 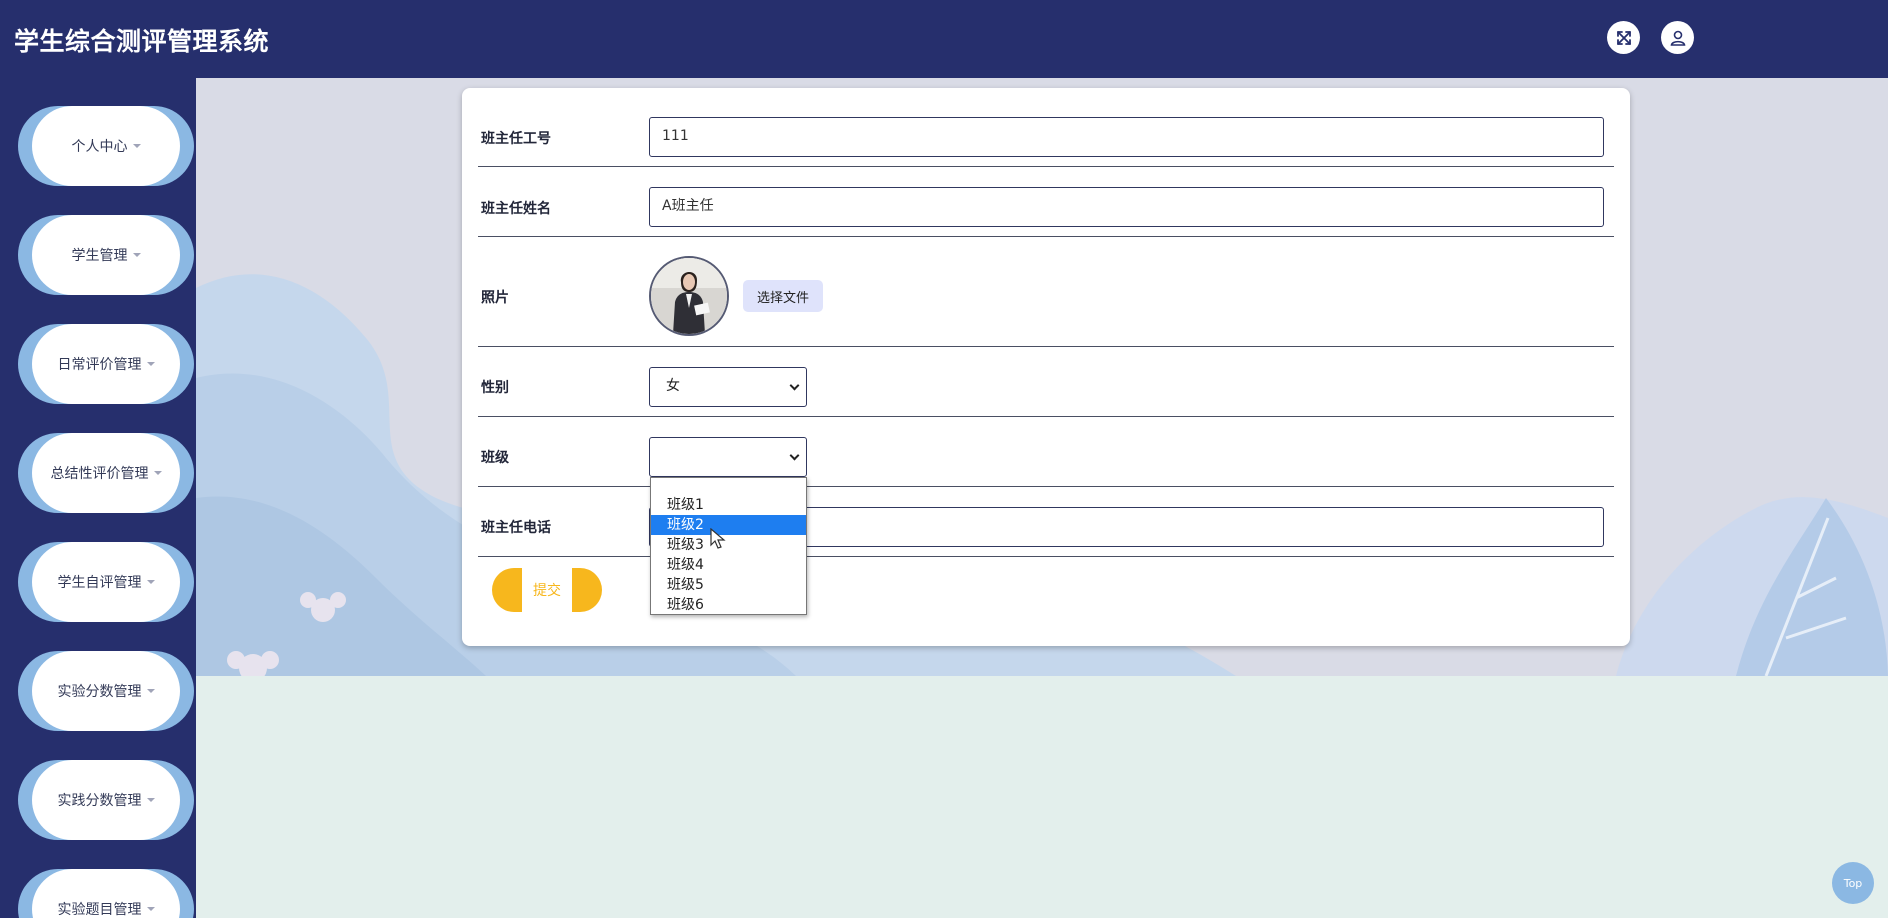 What do you see at coordinates (516, 209) in the screenshot?
I see `teacher-name-label: 班主任姓名` at bounding box center [516, 209].